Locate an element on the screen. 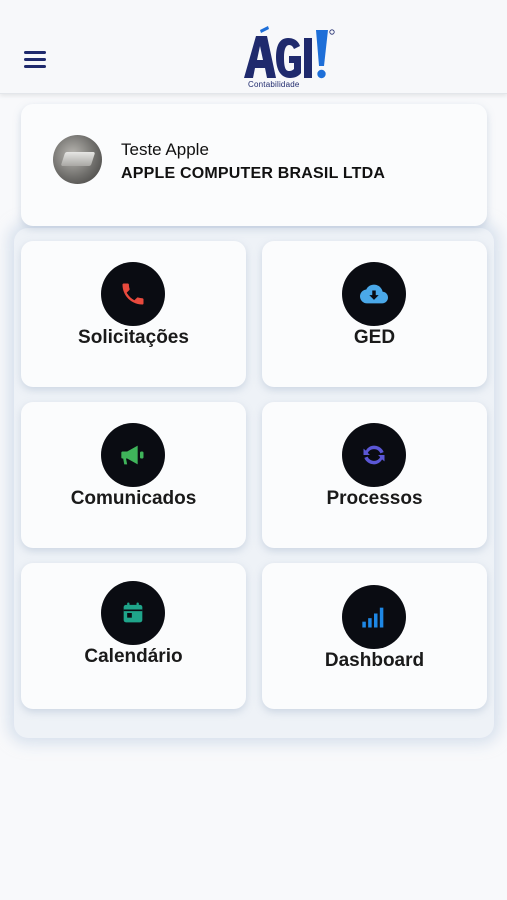  cloud-download-icon is located at coordinates (374, 294).